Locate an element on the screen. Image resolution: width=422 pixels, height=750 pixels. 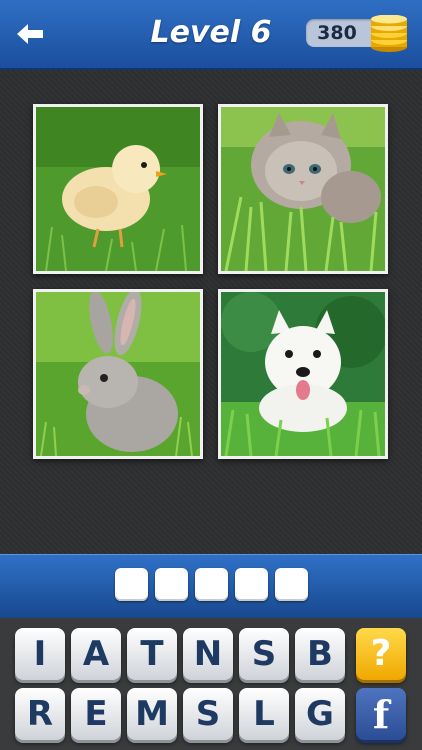
puppy-image is located at coordinates (303, 374).